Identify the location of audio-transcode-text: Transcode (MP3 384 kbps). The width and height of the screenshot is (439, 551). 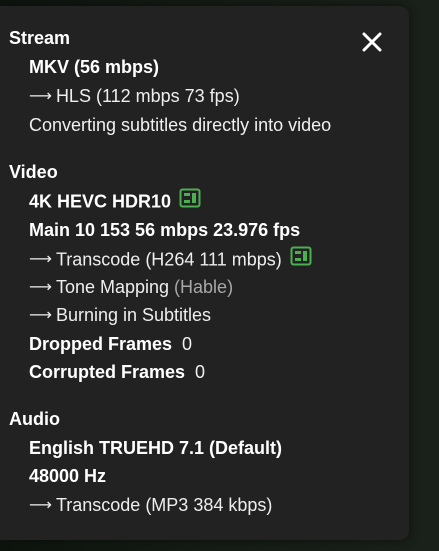
(164, 505).